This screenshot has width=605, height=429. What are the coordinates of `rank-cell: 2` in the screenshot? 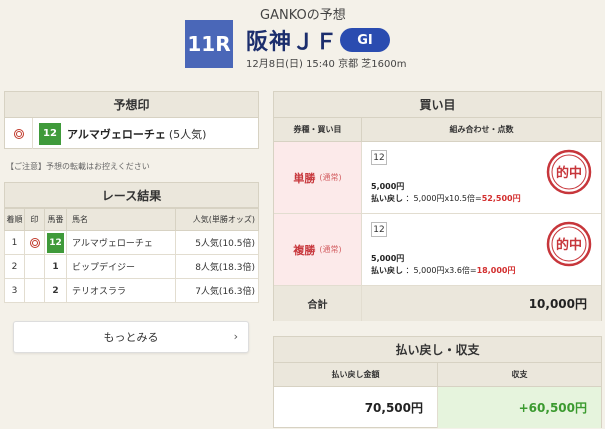 It's located at (14, 266).